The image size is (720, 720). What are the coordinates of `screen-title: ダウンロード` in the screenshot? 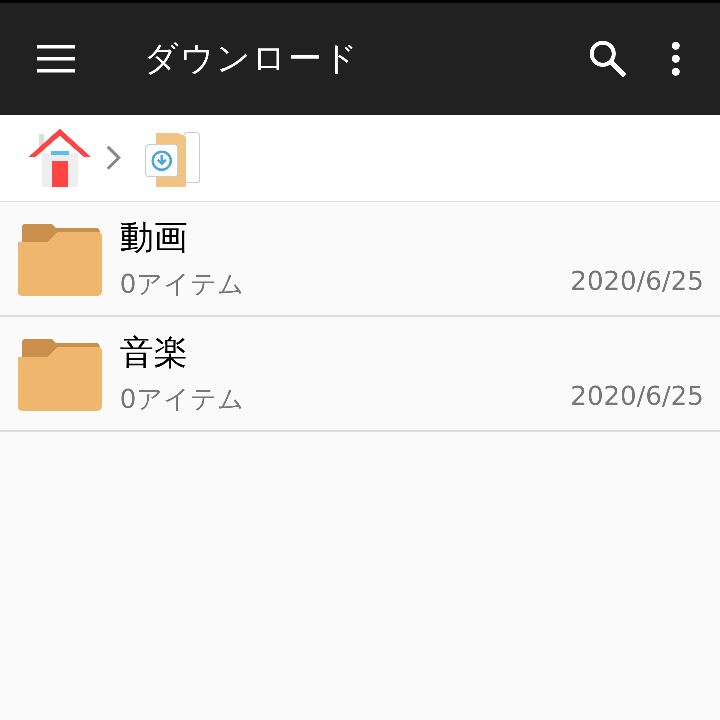 It's located at (252, 59).